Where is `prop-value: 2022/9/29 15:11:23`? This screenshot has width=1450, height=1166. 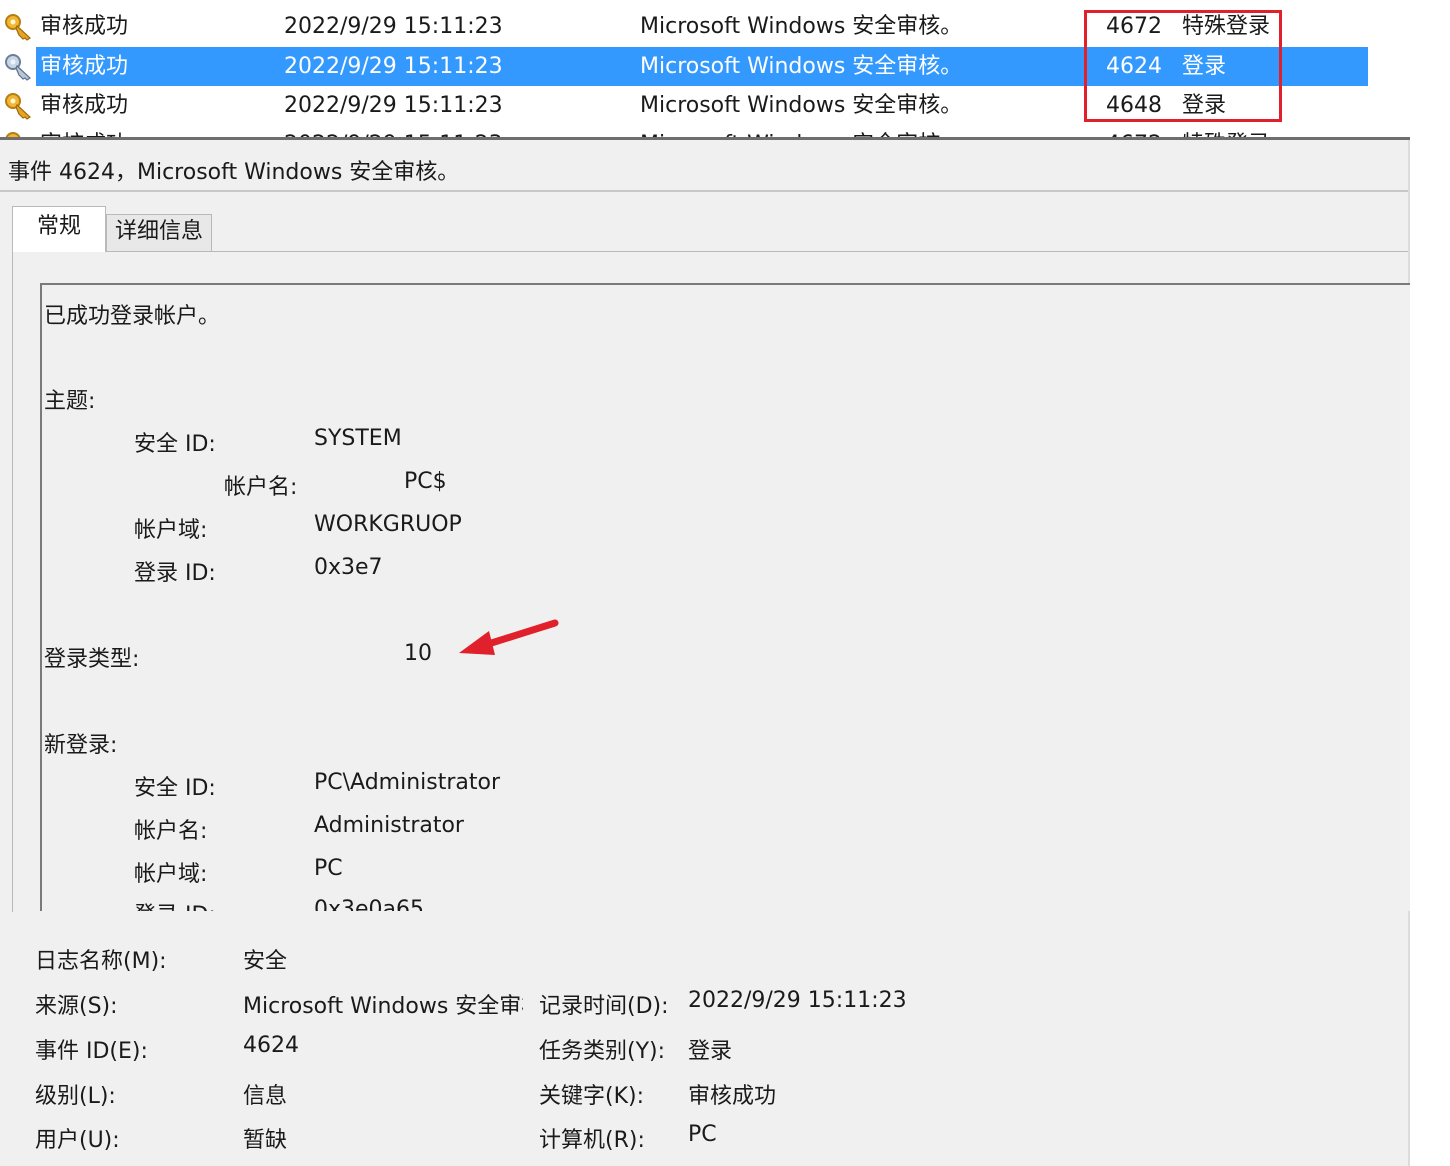 prop-value: 2022/9/29 15:11:23 is located at coordinates (797, 1000).